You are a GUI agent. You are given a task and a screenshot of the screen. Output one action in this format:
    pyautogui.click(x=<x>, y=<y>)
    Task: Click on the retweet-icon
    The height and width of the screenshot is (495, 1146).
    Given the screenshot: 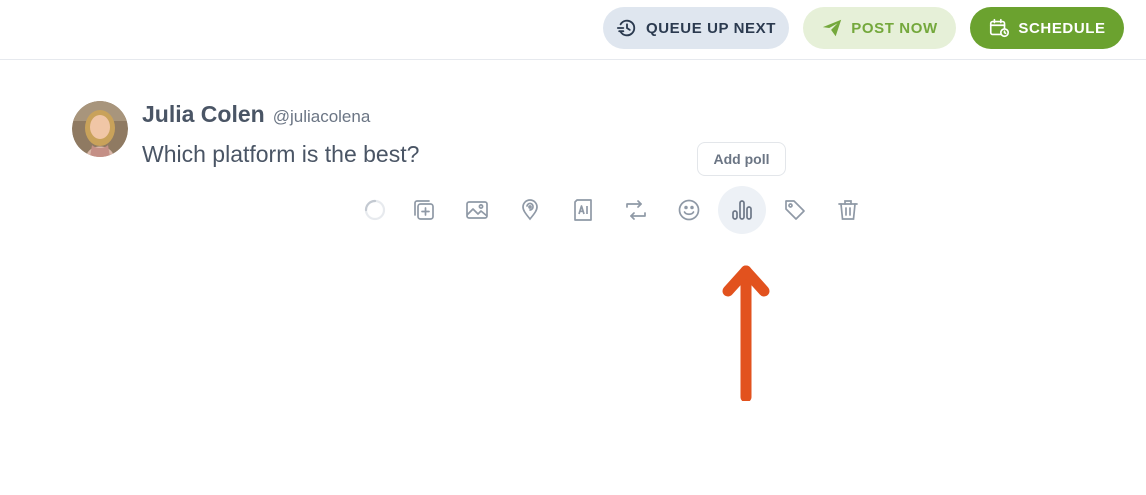 What is the action you would take?
    pyautogui.click(x=636, y=210)
    